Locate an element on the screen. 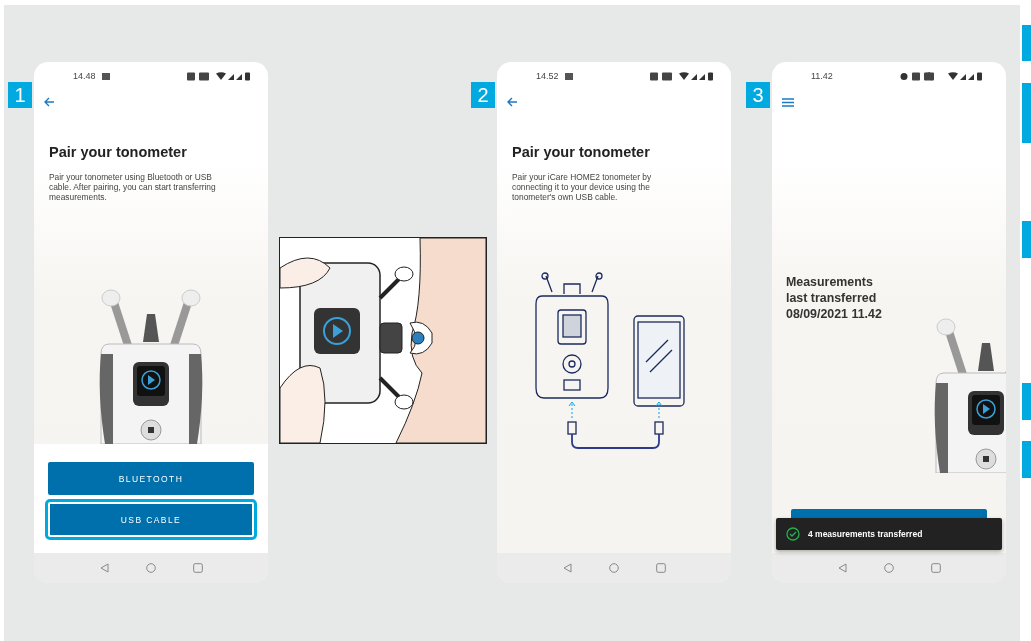 The width and height of the screenshot is (1031, 641). step-number: 1 is located at coordinates (20, 95).